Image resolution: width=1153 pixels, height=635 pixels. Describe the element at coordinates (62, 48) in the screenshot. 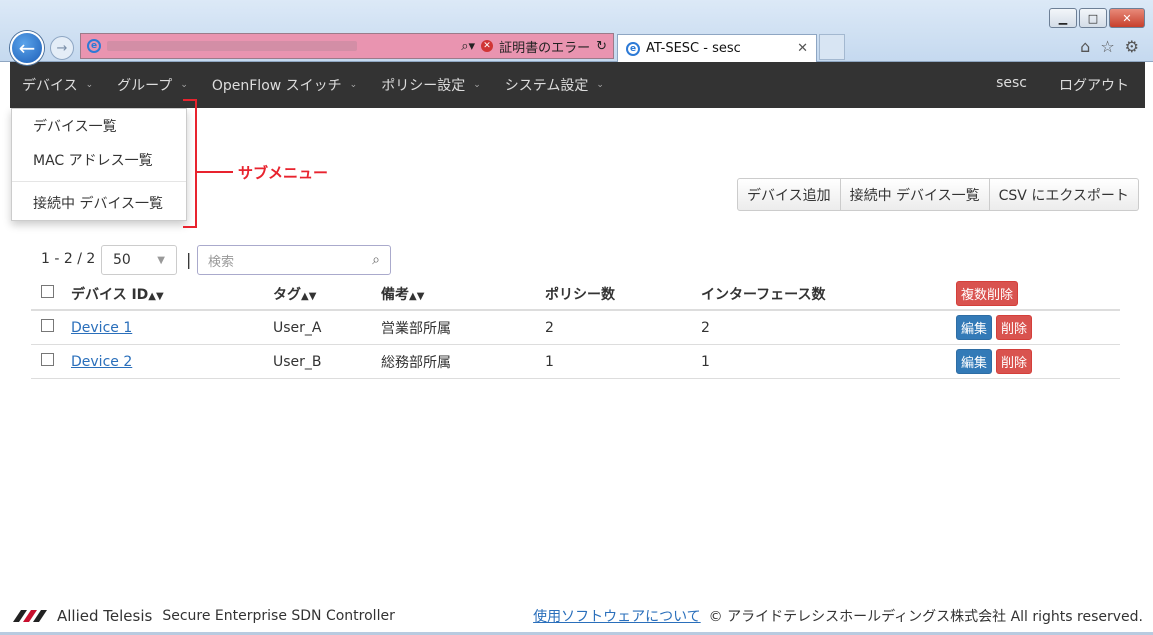

I see `forward-button: →` at that location.